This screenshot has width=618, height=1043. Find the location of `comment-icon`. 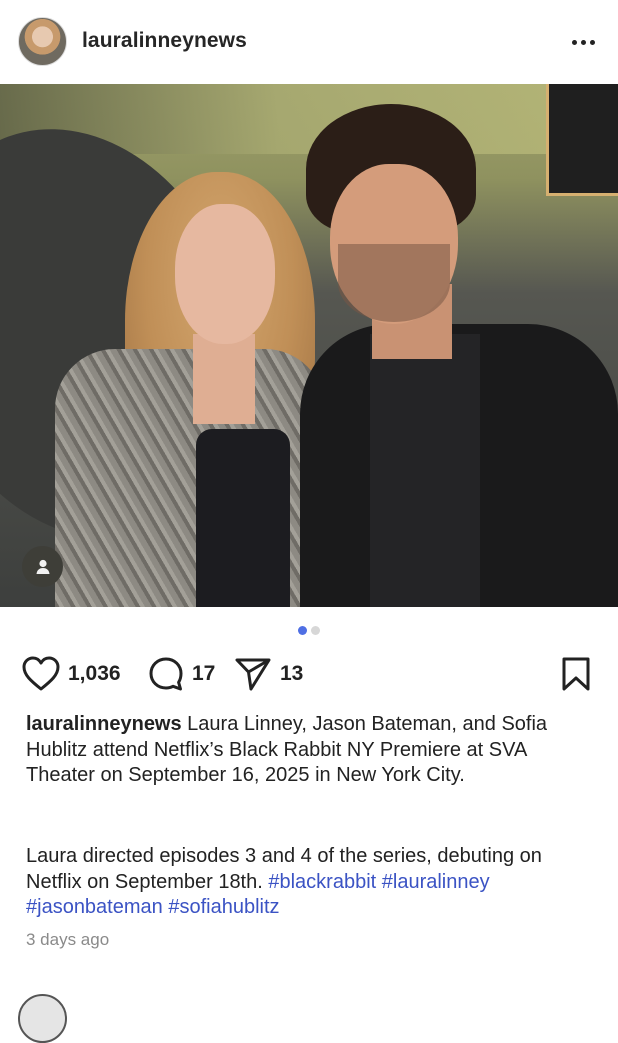

comment-icon is located at coordinates (166, 674).